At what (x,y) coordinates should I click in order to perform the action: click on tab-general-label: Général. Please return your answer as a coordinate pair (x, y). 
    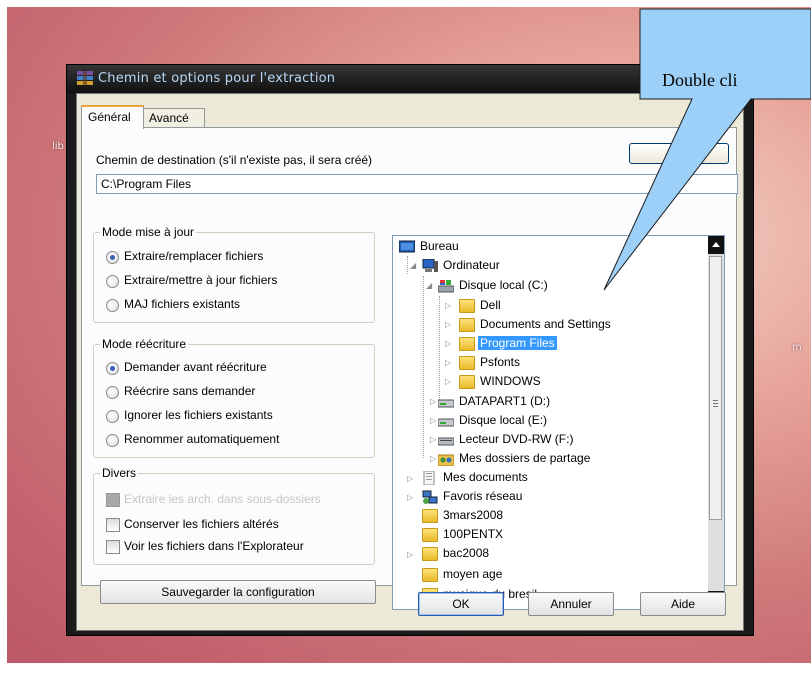
    Looking at the image, I should click on (109, 117).